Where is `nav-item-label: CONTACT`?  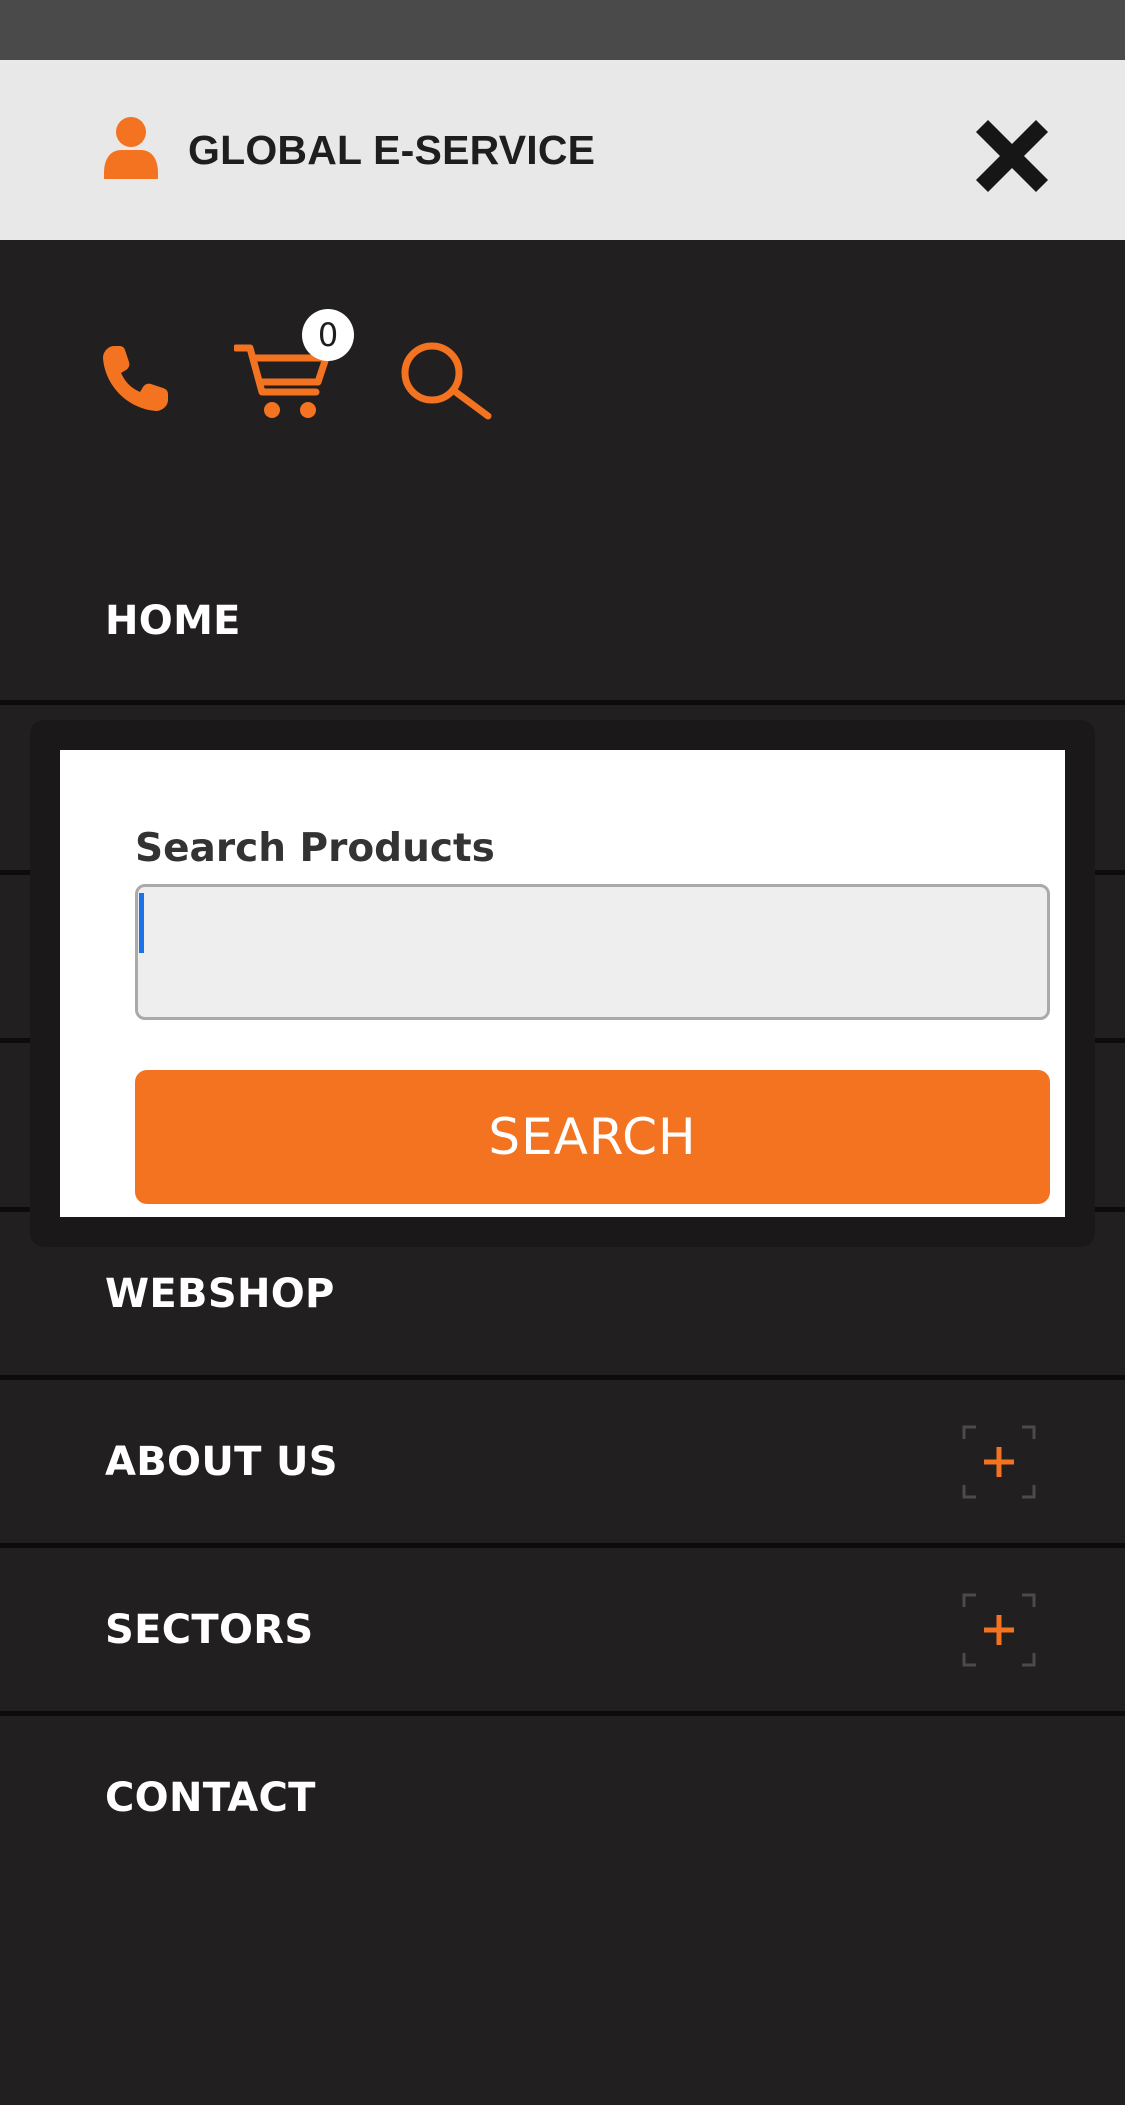 nav-item-label: CONTACT is located at coordinates (210, 1798).